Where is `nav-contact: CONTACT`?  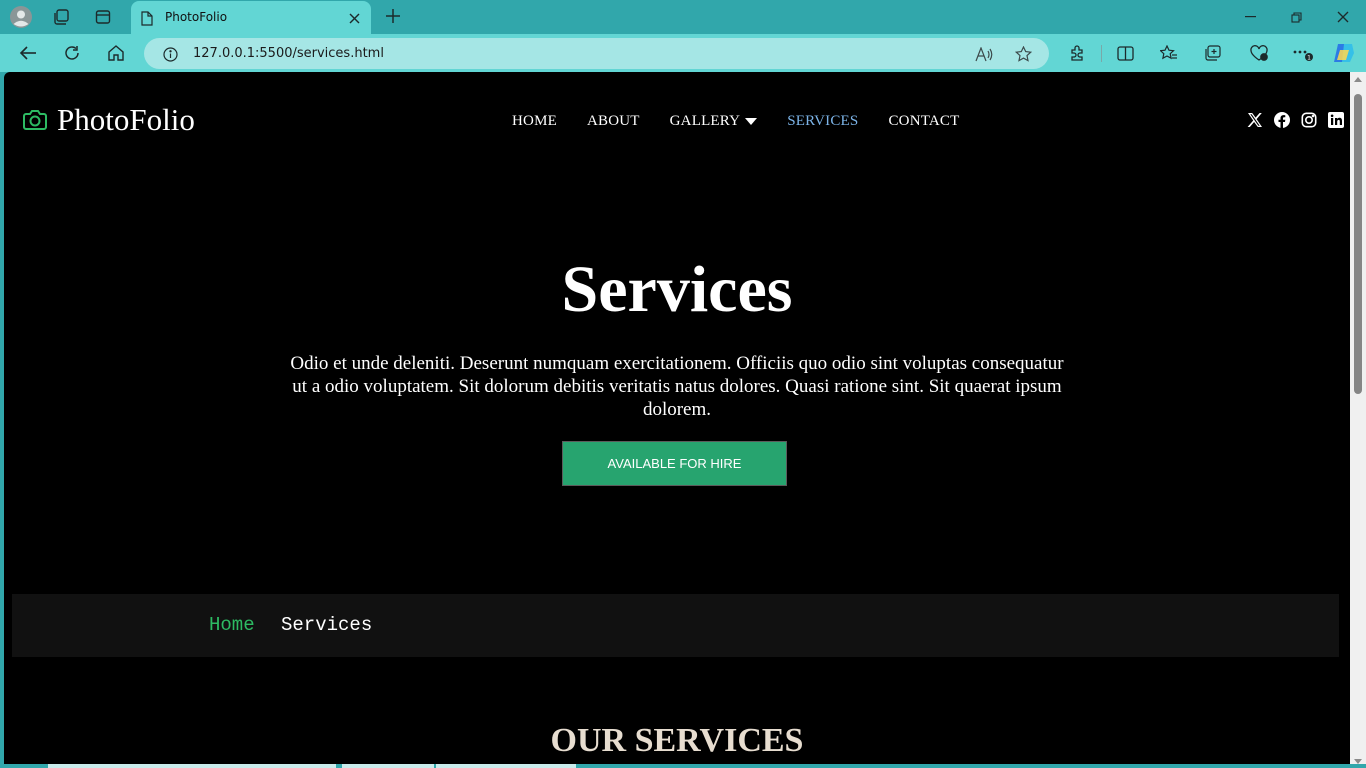 nav-contact: CONTACT is located at coordinates (923, 121).